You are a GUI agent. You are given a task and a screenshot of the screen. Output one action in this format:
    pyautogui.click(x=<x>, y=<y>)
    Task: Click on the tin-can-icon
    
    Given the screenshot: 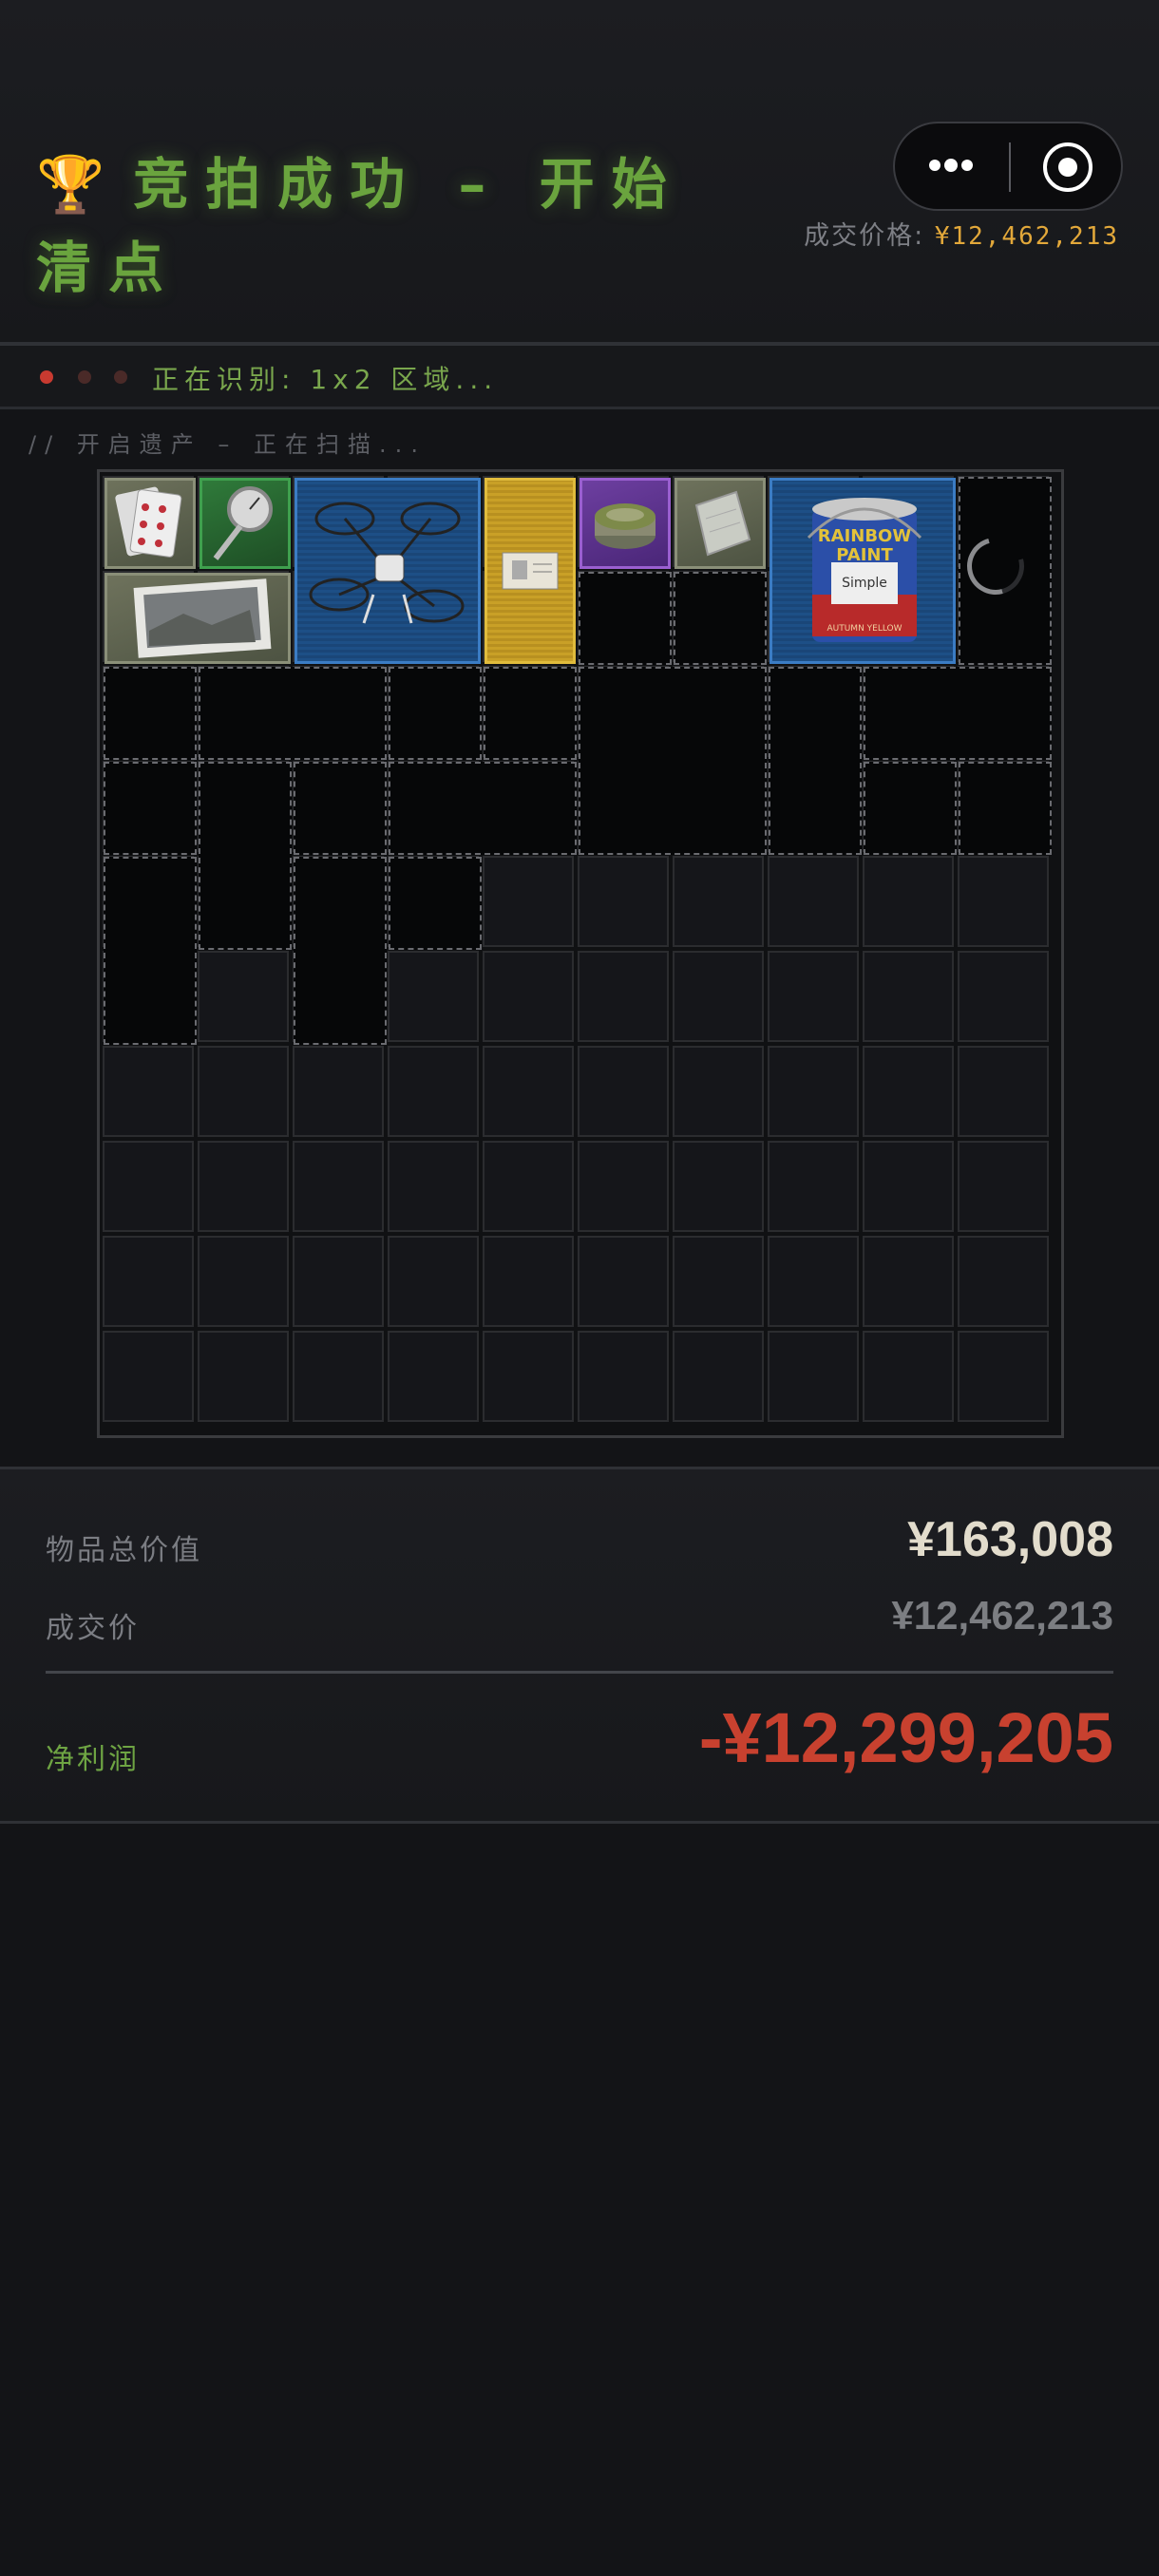 What is the action you would take?
    pyautogui.click(x=625, y=526)
    